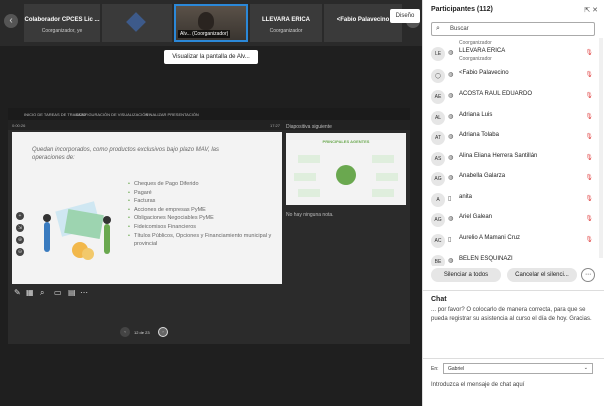 The image size is (604, 406). What do you see at coordinates (58, 292) in the screenshot?
I see `monitor-icon: ▭` at bounding box center [58, 292].